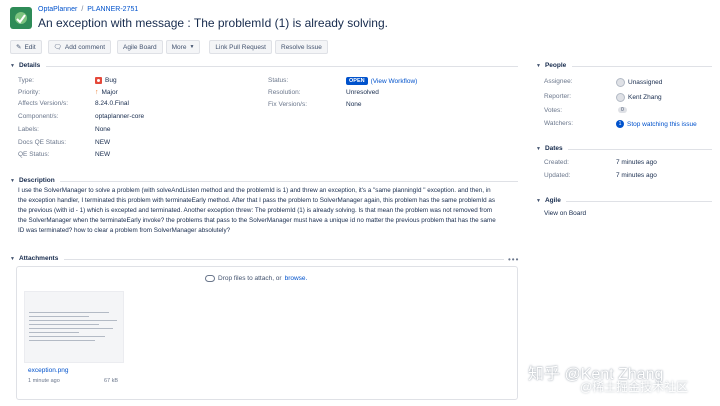  I want to click on watchers-value: 1 Stop watching this issue, so click(656, 124).